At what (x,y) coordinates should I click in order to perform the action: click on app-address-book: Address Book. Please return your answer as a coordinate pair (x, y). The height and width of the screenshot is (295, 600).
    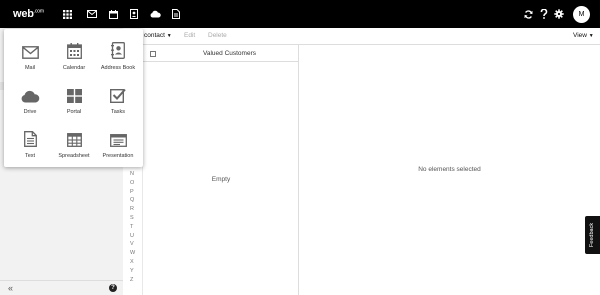
    Looking at the image, I should click on (118, 58).